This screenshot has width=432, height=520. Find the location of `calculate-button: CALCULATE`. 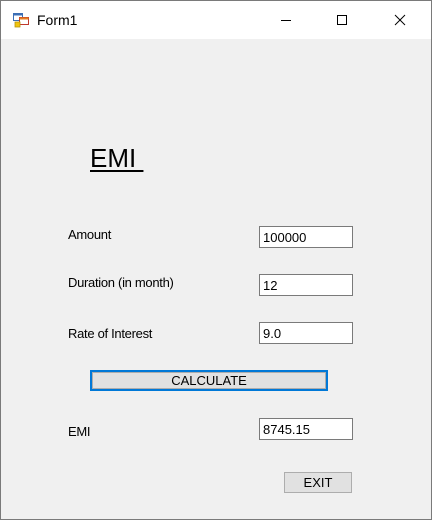

calculate-button: CALCULATE is located at coordinates (209, 380).